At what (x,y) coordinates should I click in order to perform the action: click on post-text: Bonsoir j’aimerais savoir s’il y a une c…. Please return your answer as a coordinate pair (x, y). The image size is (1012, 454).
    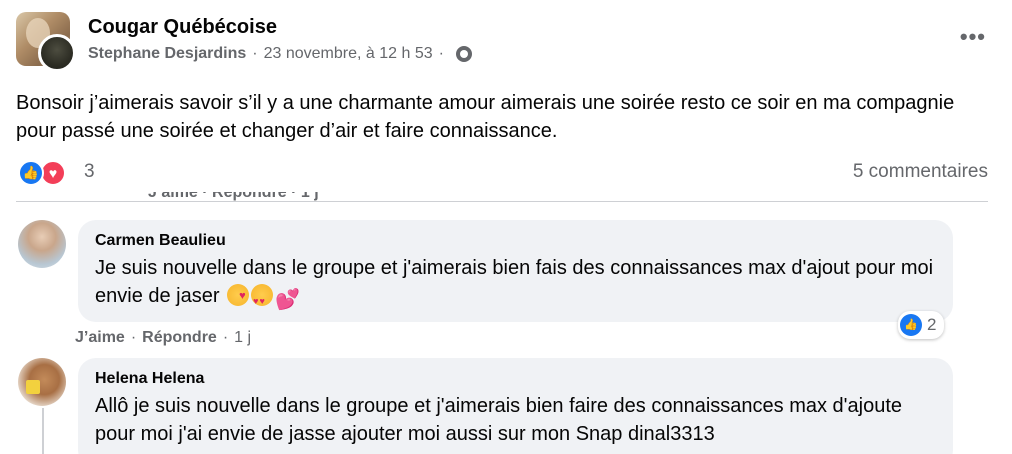
    Looking at the image, I should click on (485, 117).